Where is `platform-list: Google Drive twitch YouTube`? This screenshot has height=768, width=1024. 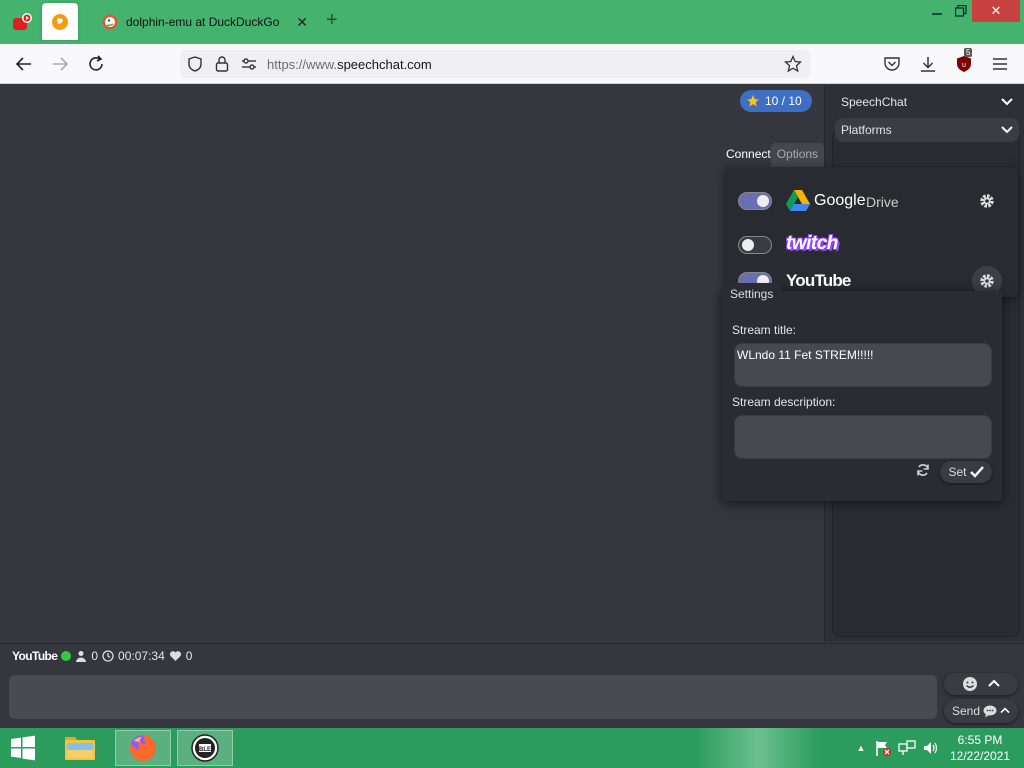 platform-list: Google Drive twitch YouTube is located at coordinates (872, 232).